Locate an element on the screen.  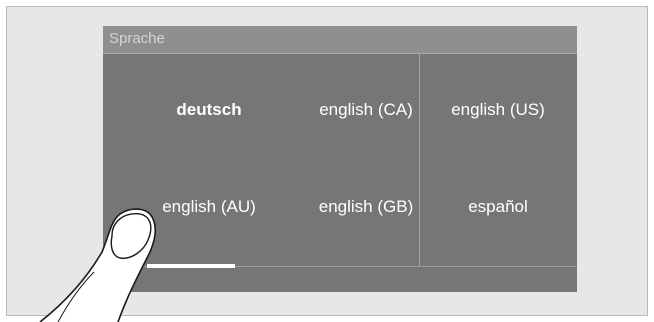
language-option-espanol: español is located at coordinates (498, 207).